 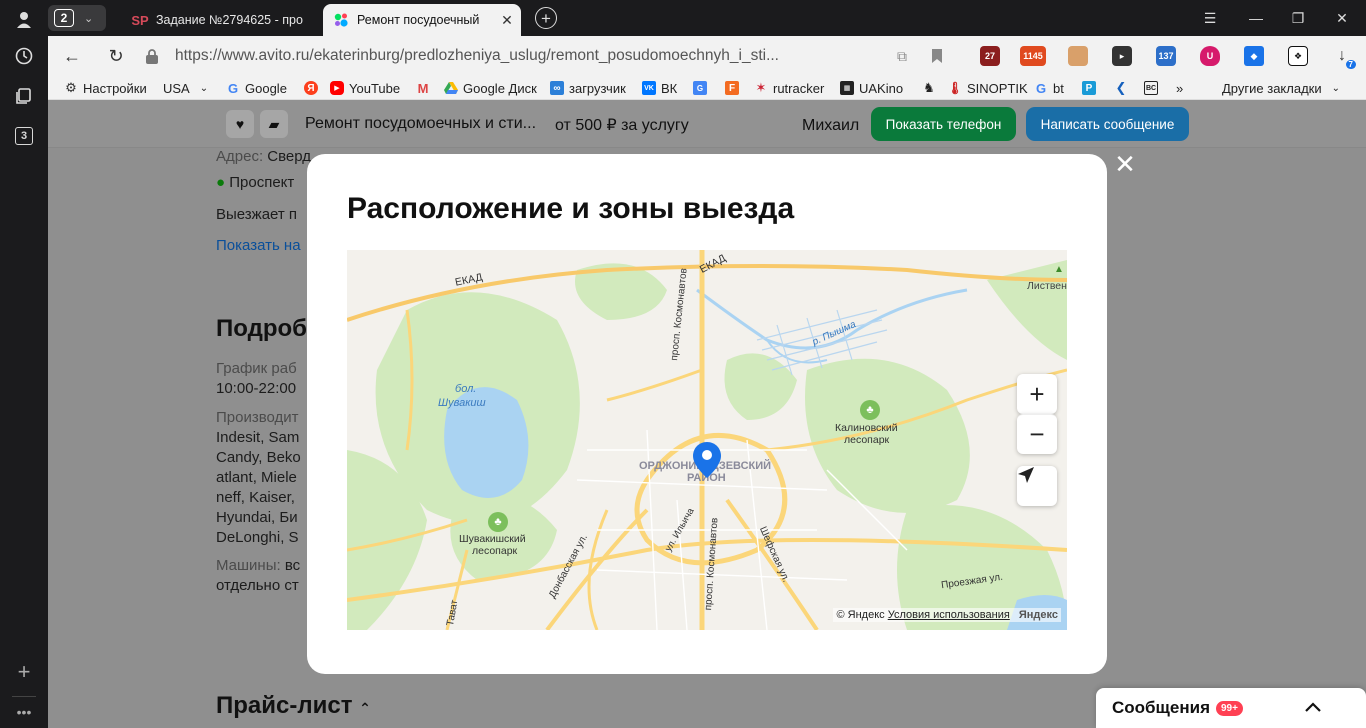 What do you see at coordinates (77, 18) in the screenshot?
I see `tab-group: 2 ⌄` at bounding box center [77, 18].